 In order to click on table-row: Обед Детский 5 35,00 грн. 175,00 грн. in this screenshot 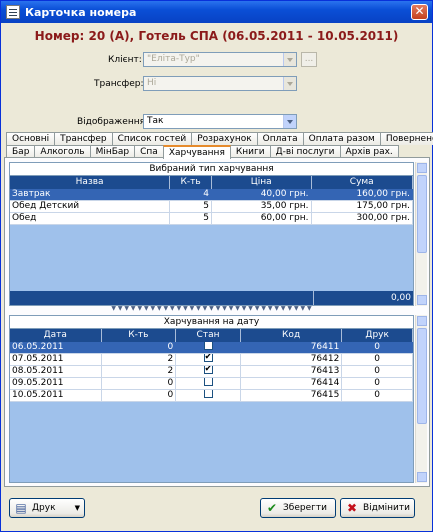, I will do `click(211, 207)`.